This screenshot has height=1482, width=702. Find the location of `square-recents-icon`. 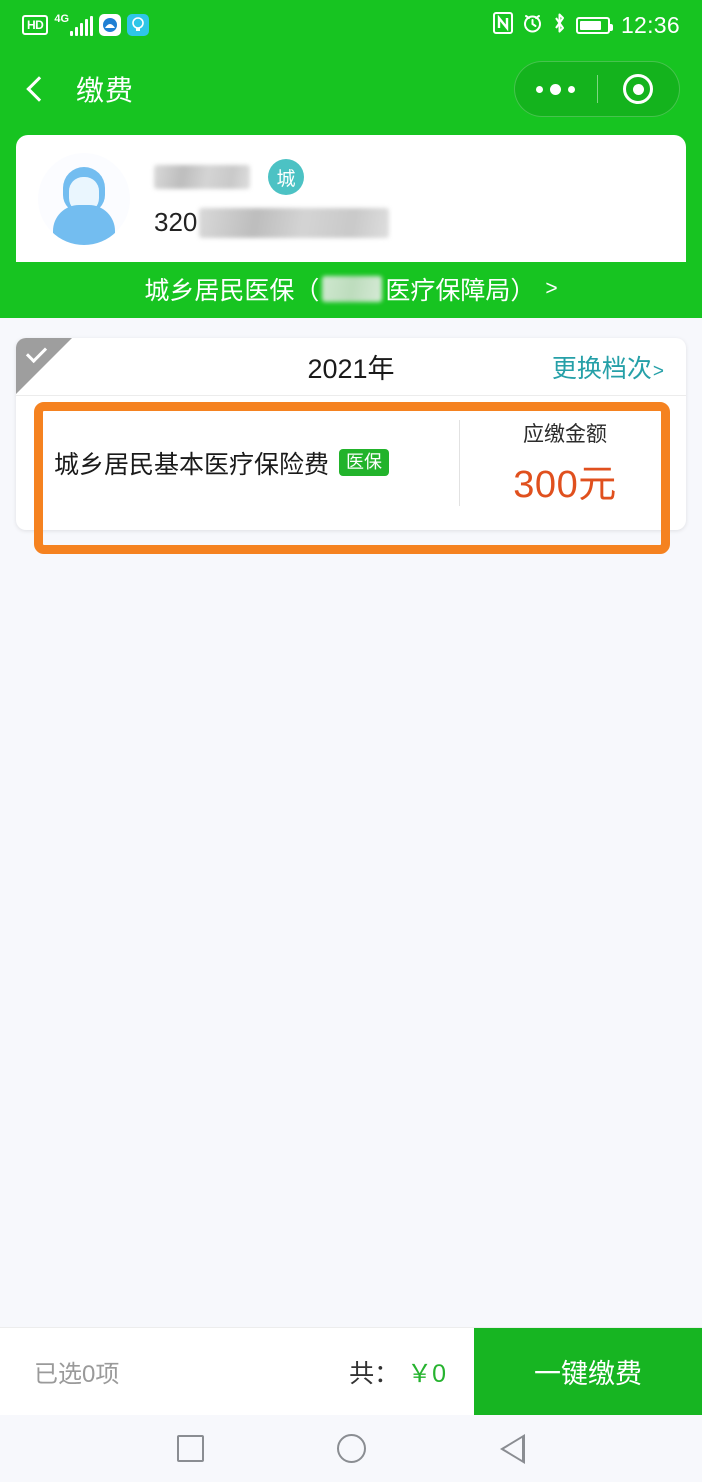

square-recents-icon is located at coordinates (190, 1448).